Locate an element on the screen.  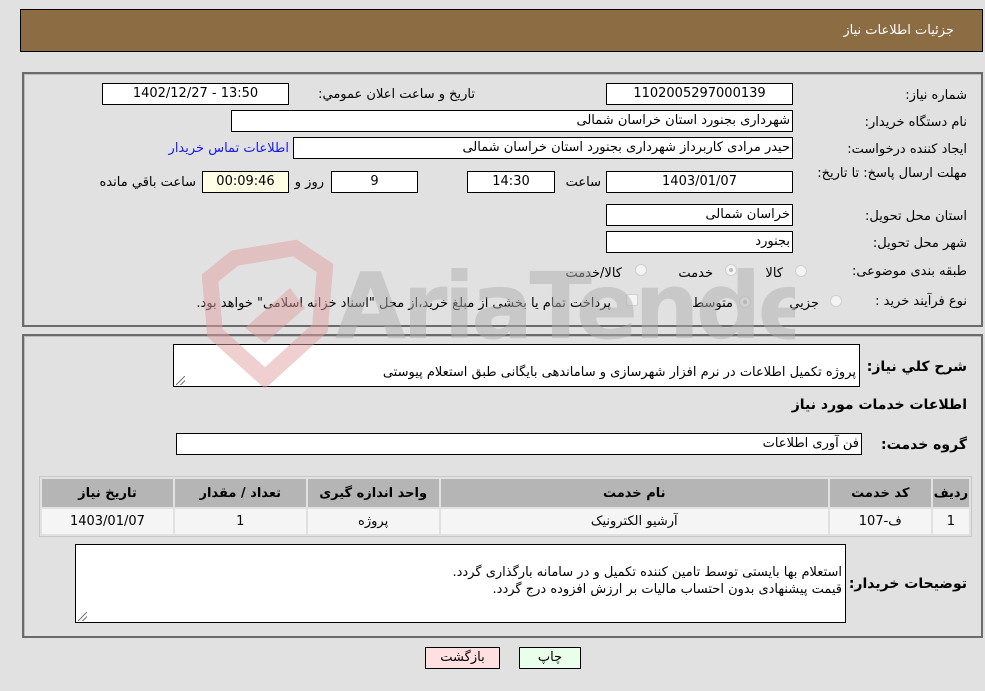
city-label: شهر محل تحویل: is located at coordinates (919, 243).